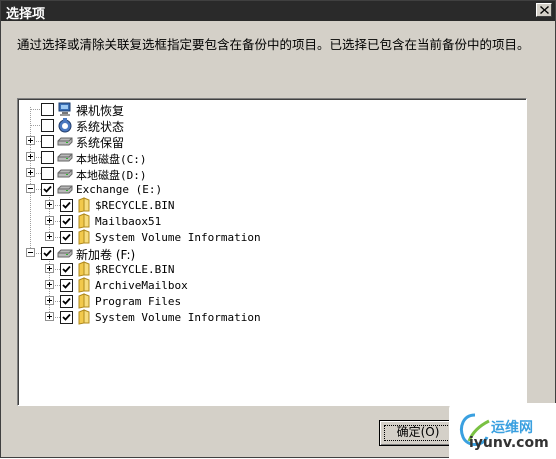 This screenshot has width=556, height=459. Describe the element at coordinates (278, 11) in the screenshot. I see `title-bar: 选择项` at that location.